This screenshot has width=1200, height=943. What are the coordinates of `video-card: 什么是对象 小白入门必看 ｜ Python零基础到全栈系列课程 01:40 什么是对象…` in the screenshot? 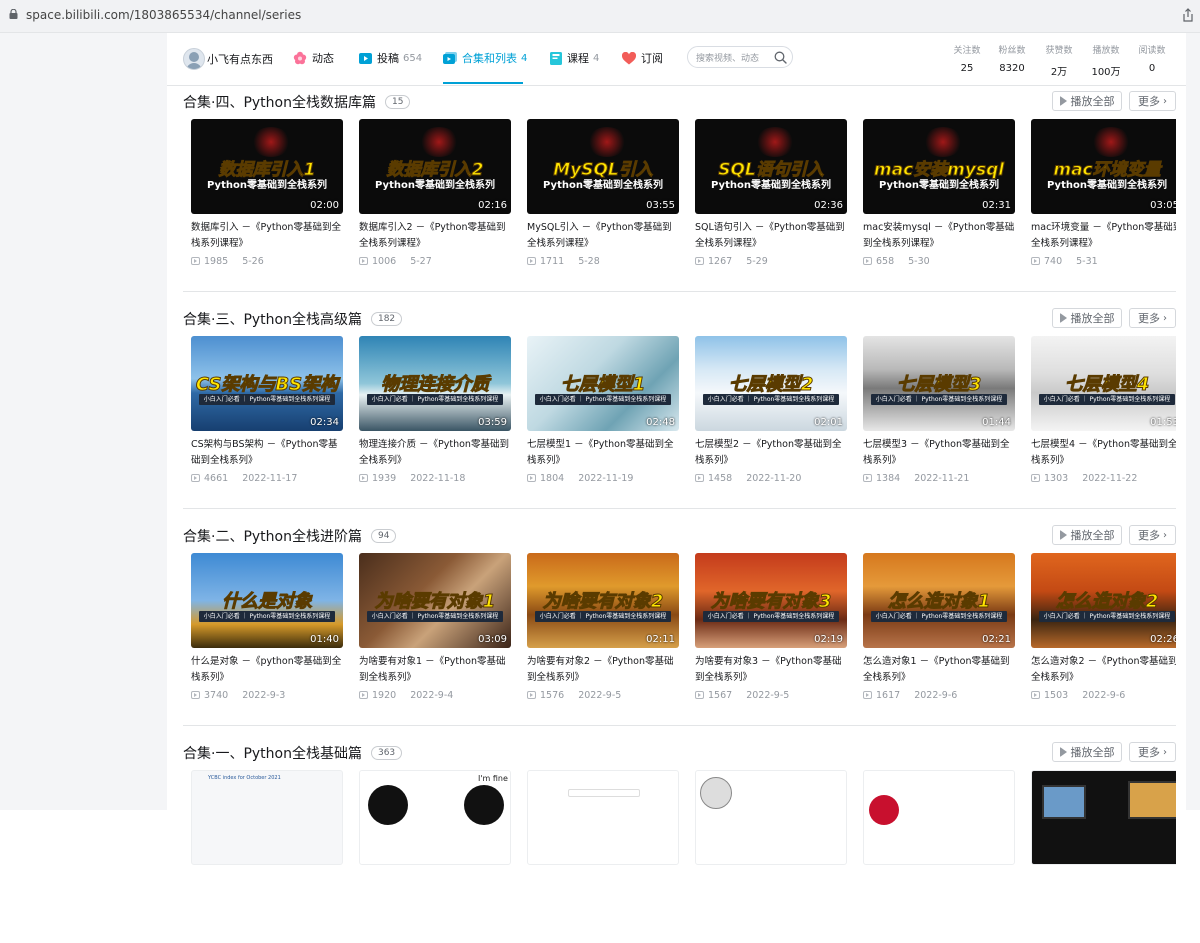 It's located at (267, 627).